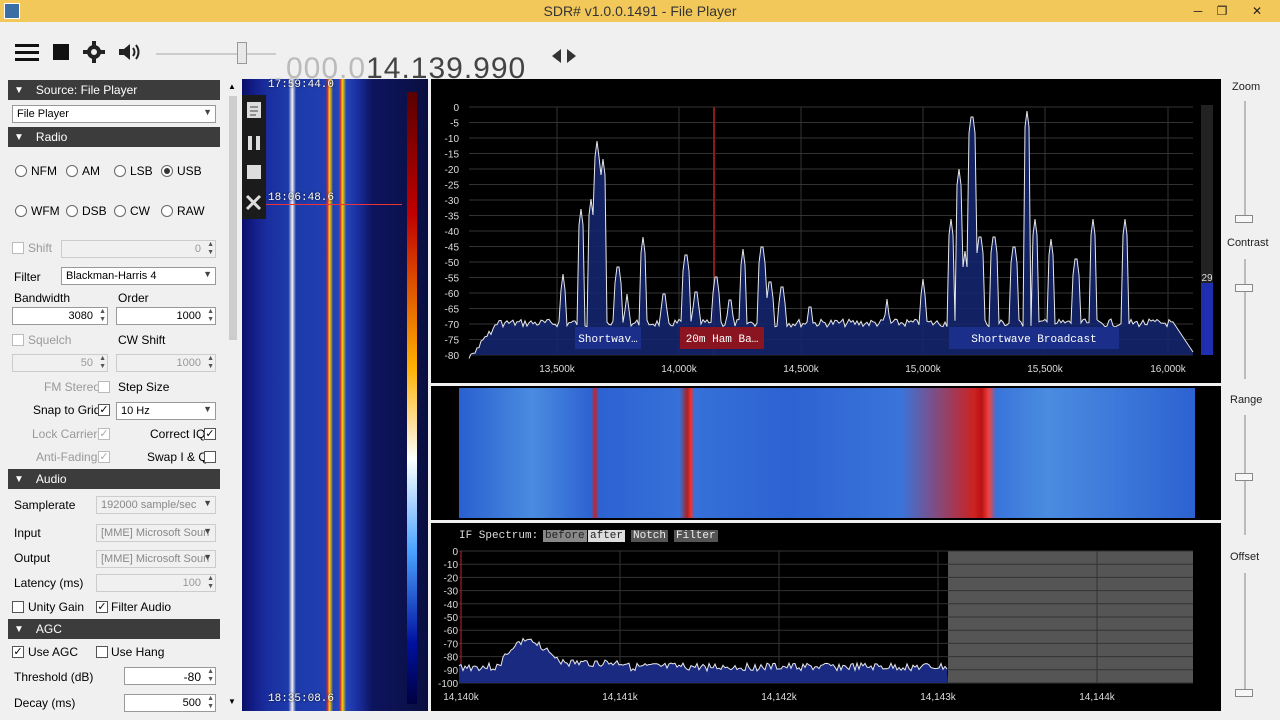 Image resolution: width=1280 pixels, height=720 pixels. What do you see at coordinates (412, 398) in the screenshot?
I see `waterfall-colorbar` at bounding box center [412, 398].